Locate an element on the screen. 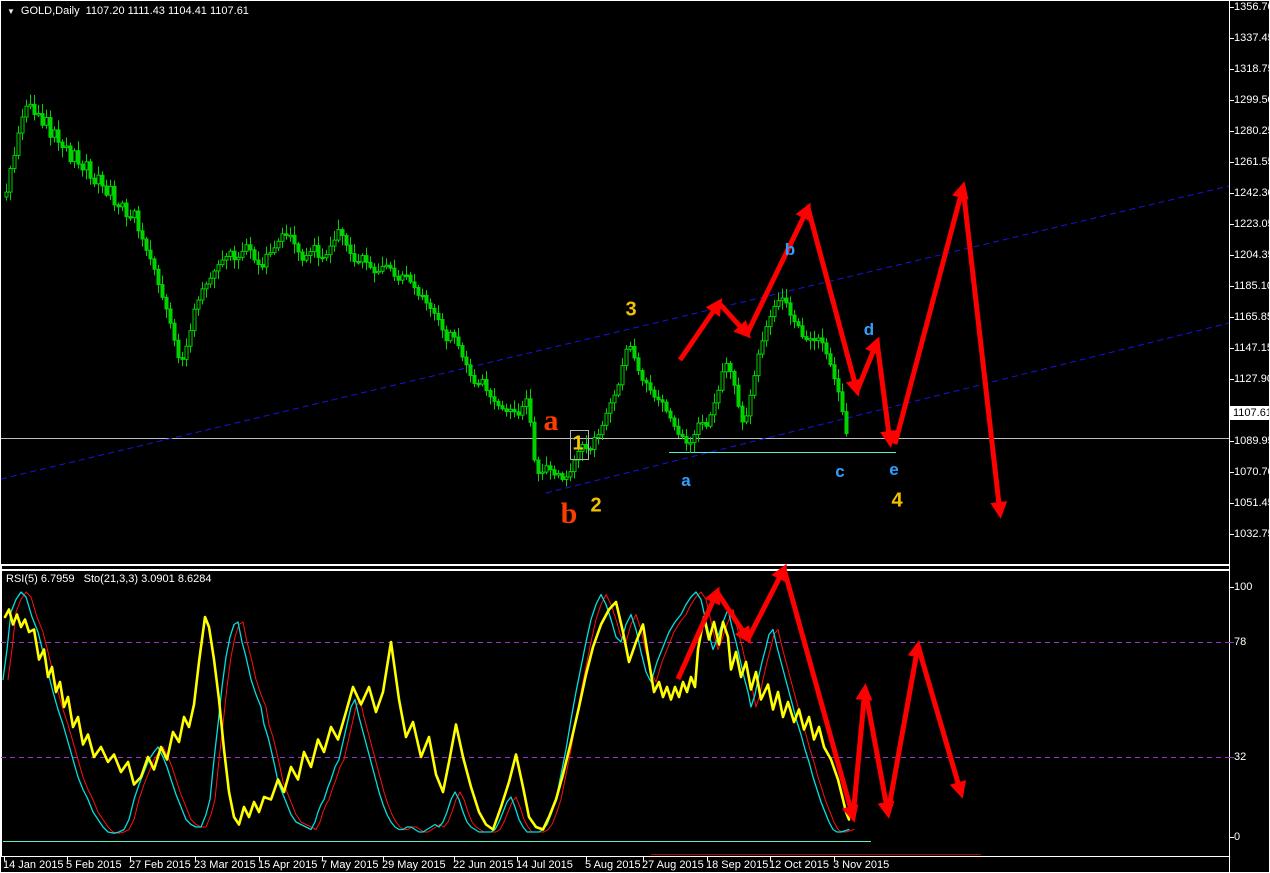 The image size is (1270, 873). price-axis-label: 1070.70 is located at coordinates (1252, 472).